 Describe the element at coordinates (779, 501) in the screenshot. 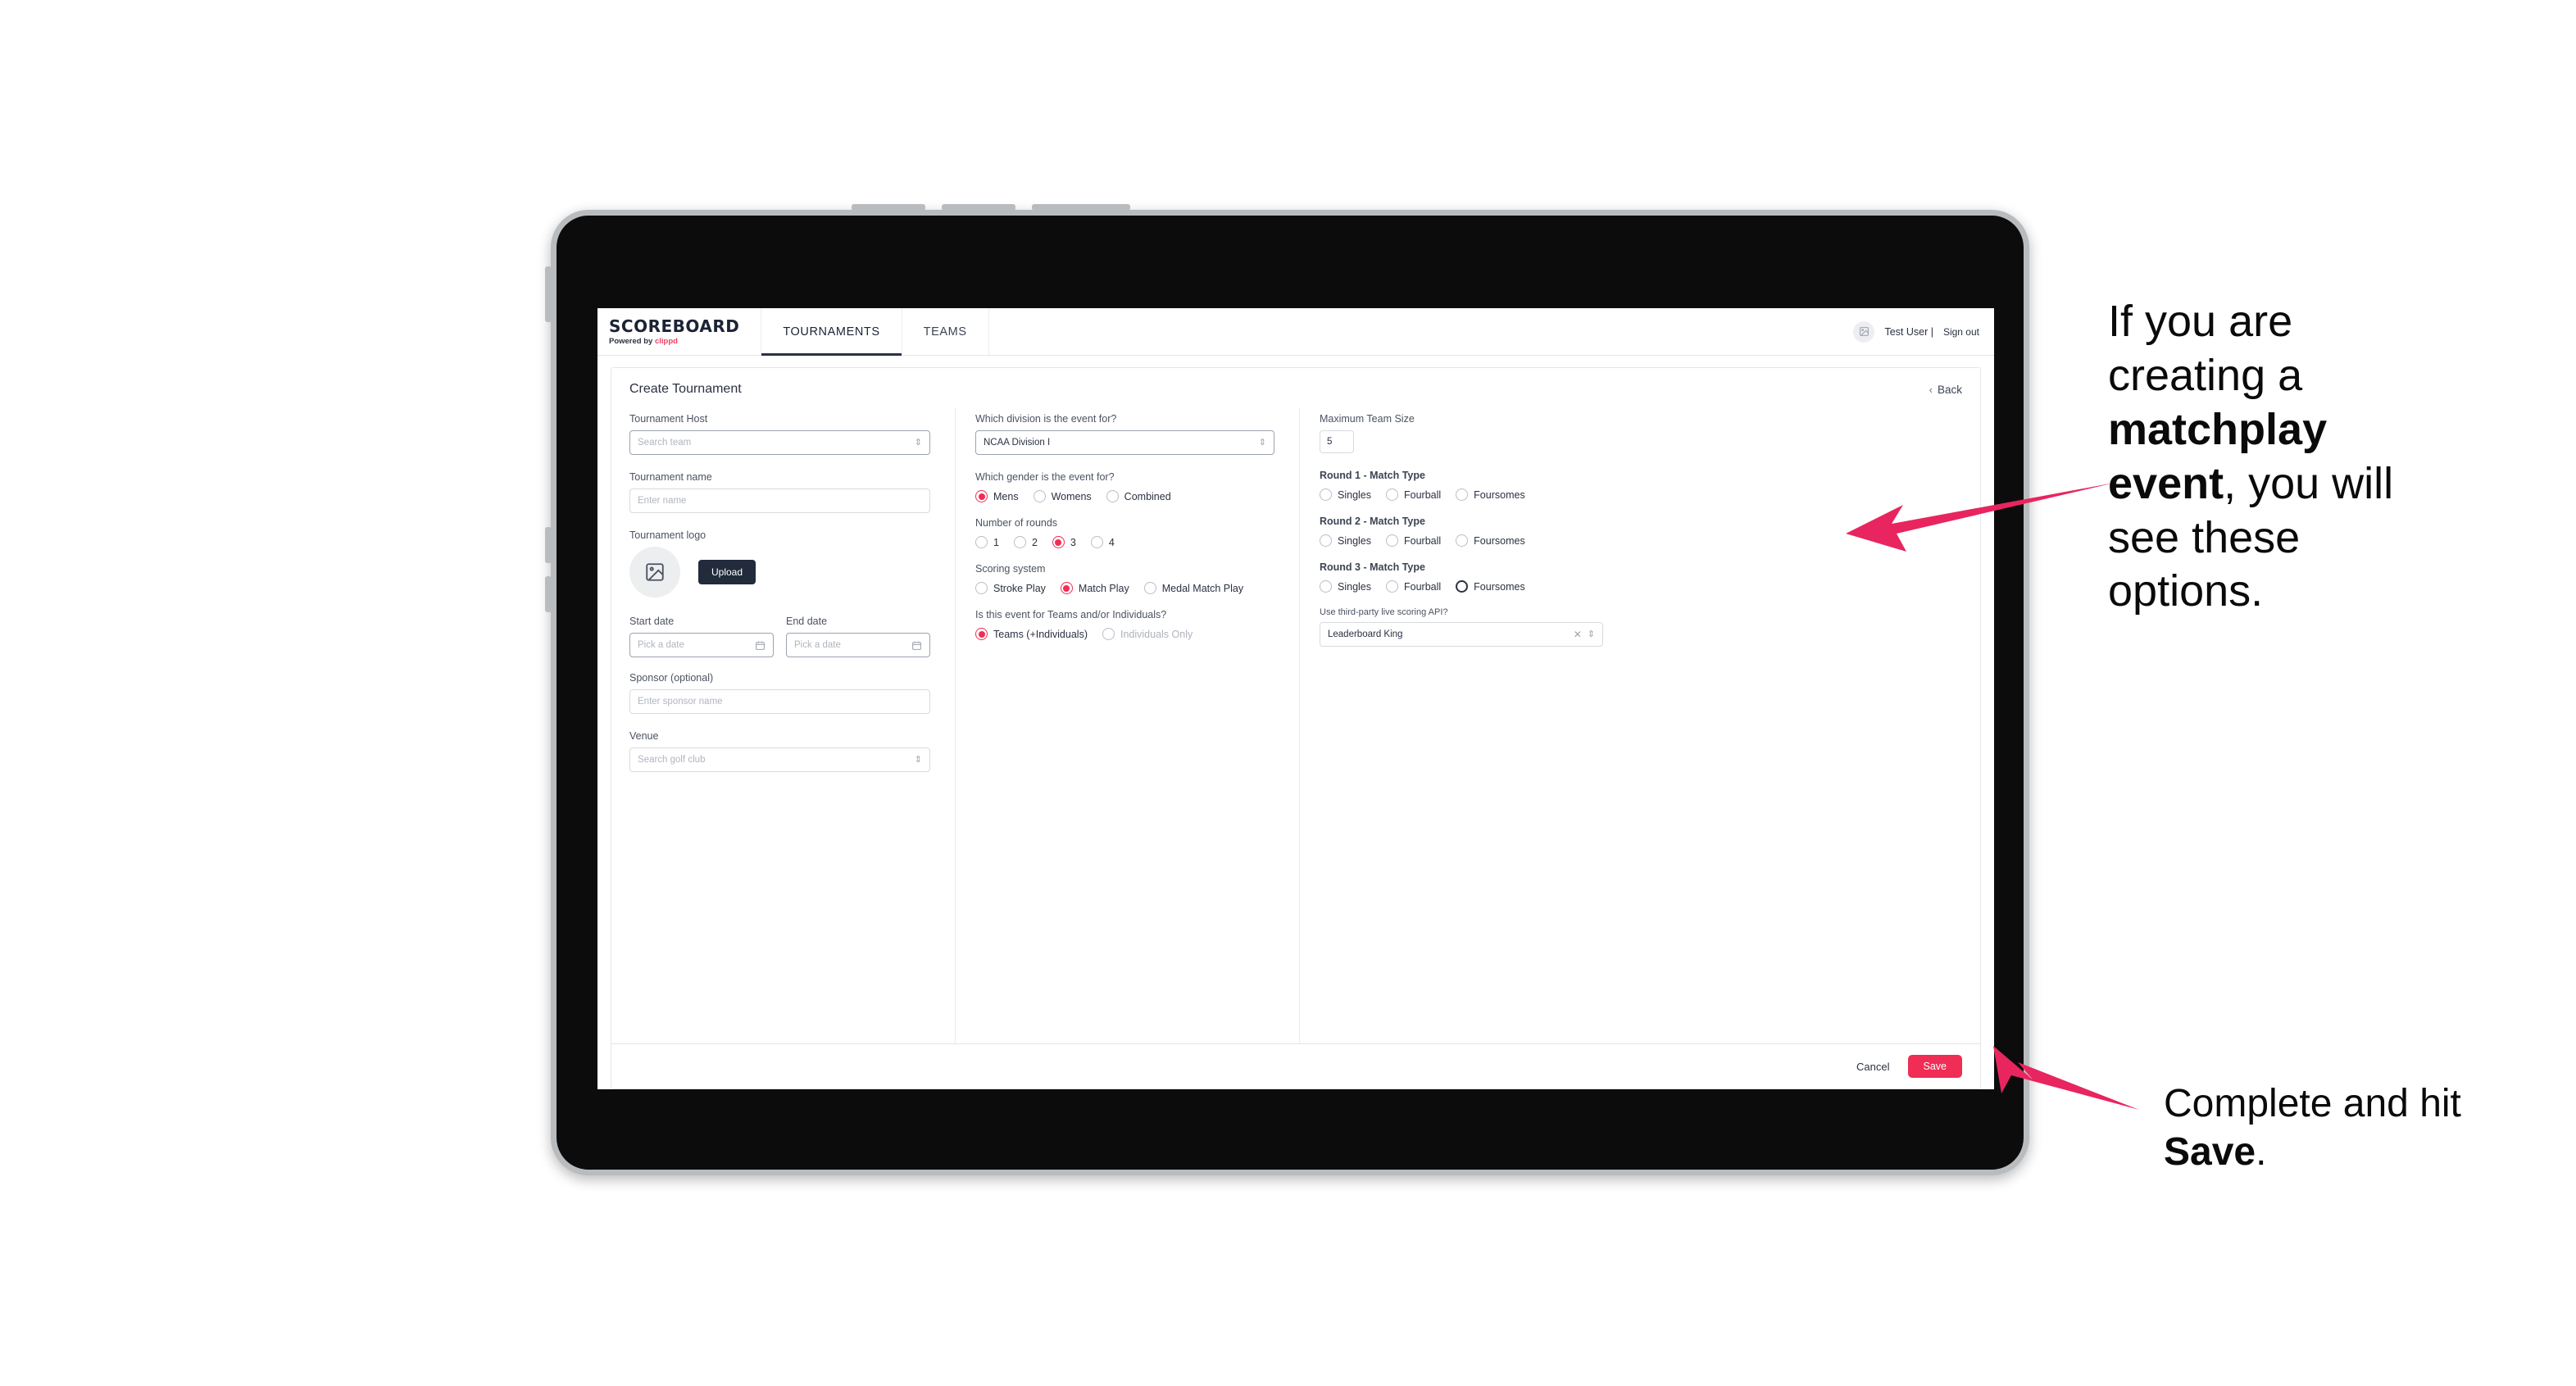

I see `tournament-name-input: Enter name` at that location.